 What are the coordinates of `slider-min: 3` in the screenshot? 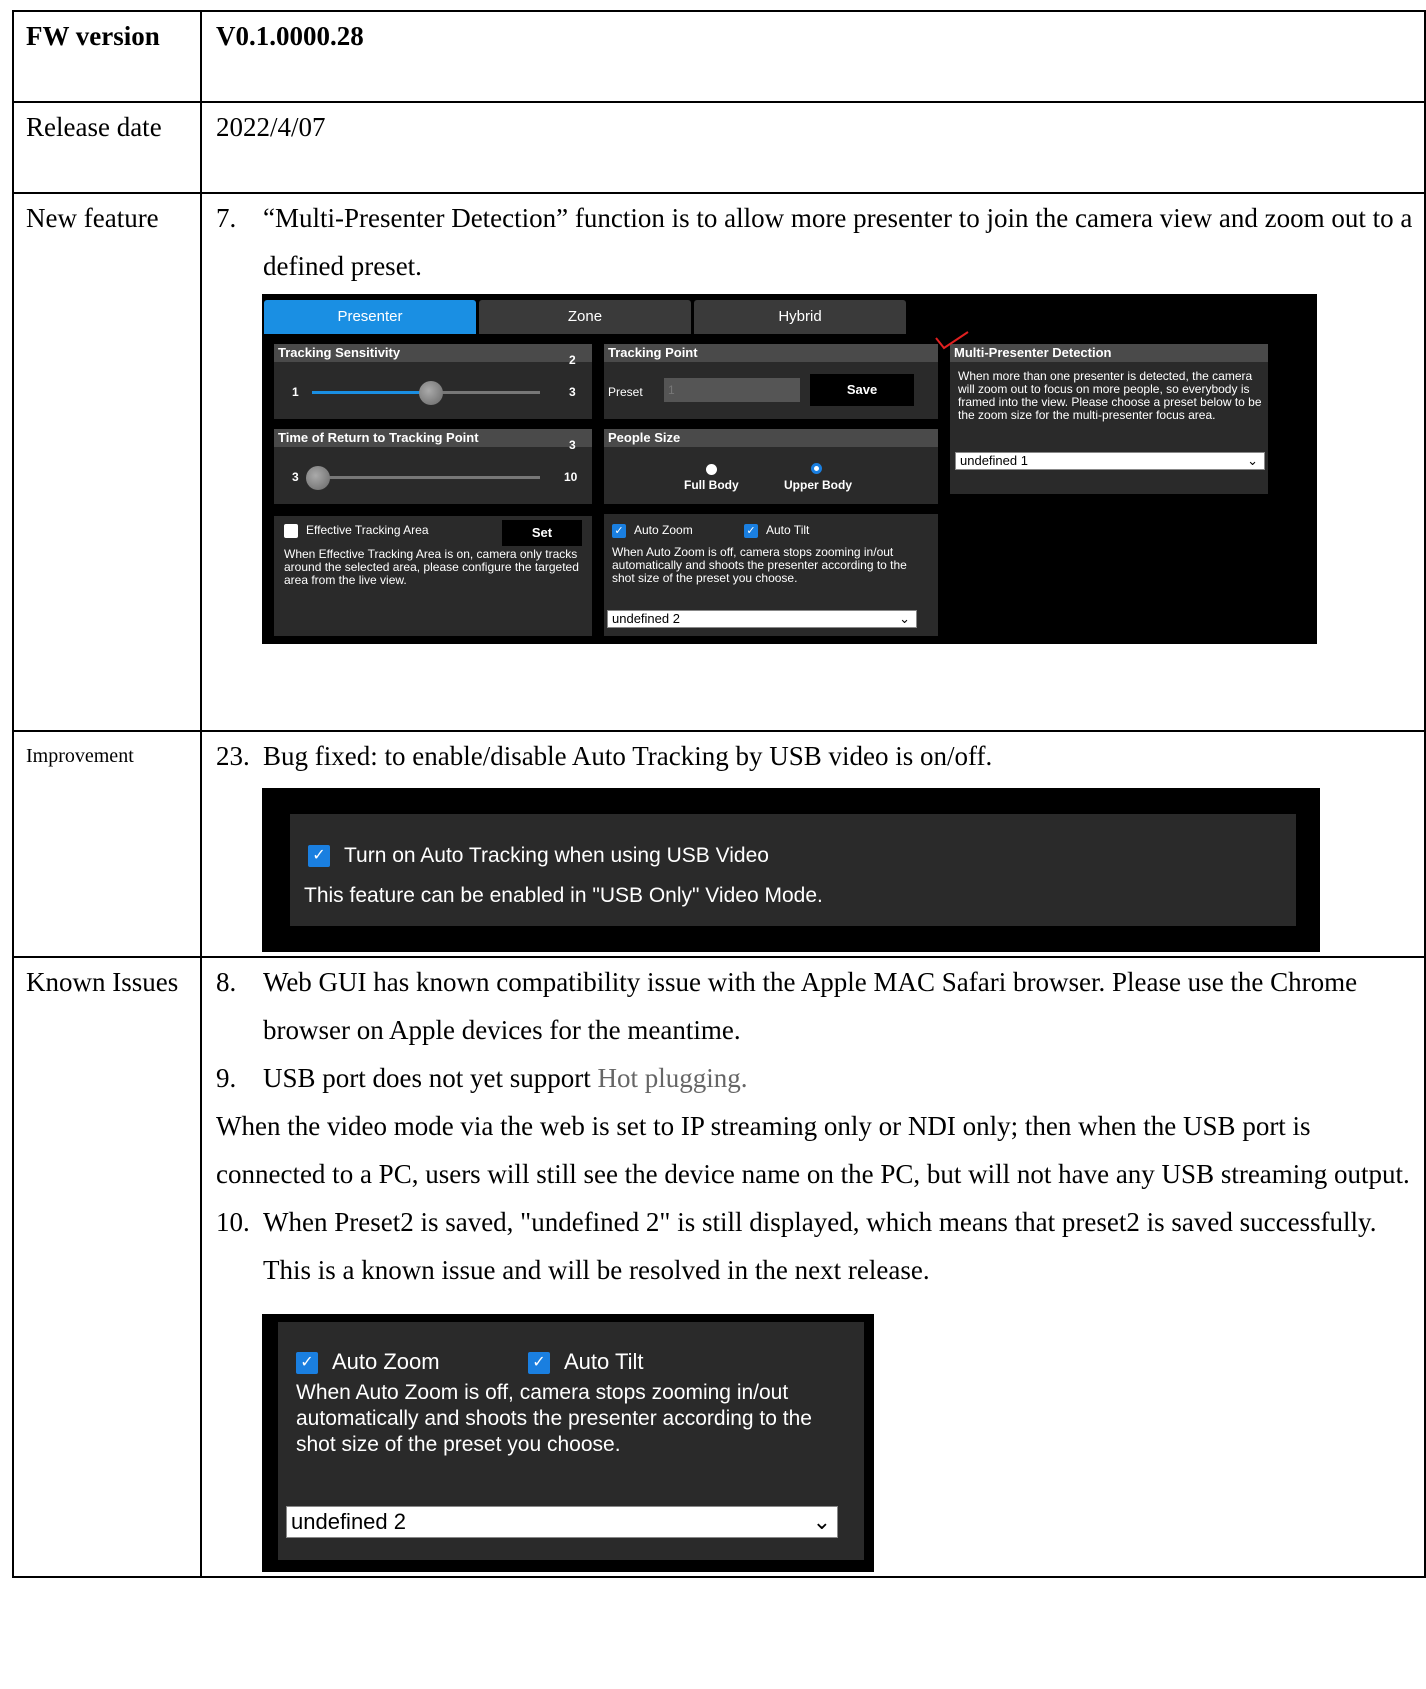 It's located at (295, 477).